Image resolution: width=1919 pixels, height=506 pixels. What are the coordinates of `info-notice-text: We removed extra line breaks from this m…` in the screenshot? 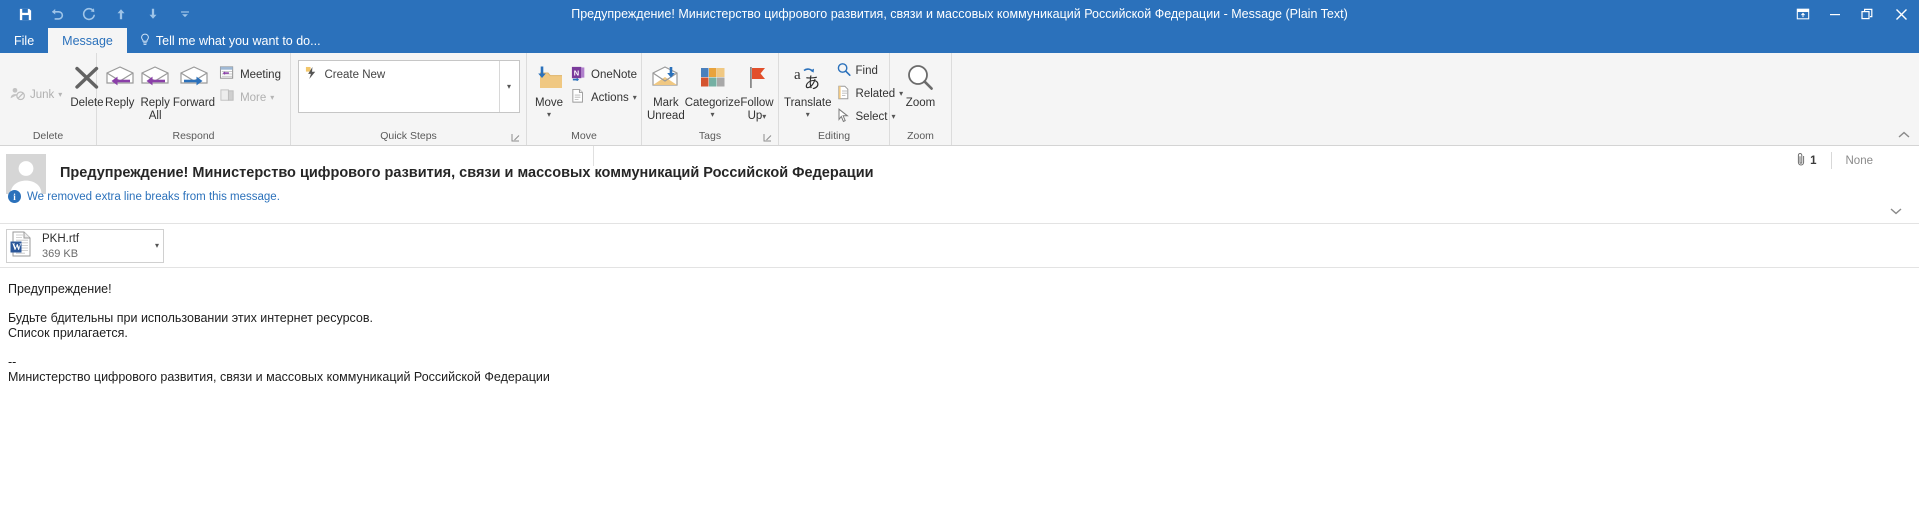 It's located at (153, 196).